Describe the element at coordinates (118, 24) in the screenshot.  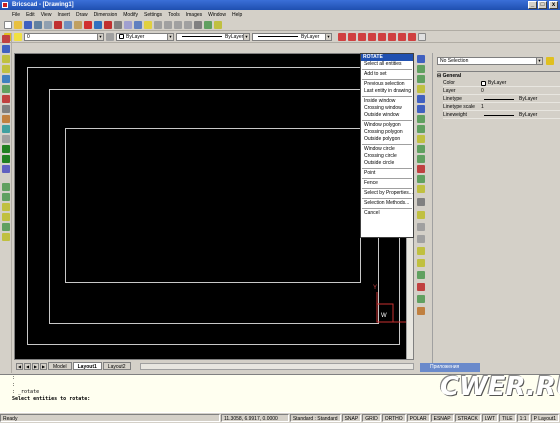
I see `match-properties-icon` at that location.